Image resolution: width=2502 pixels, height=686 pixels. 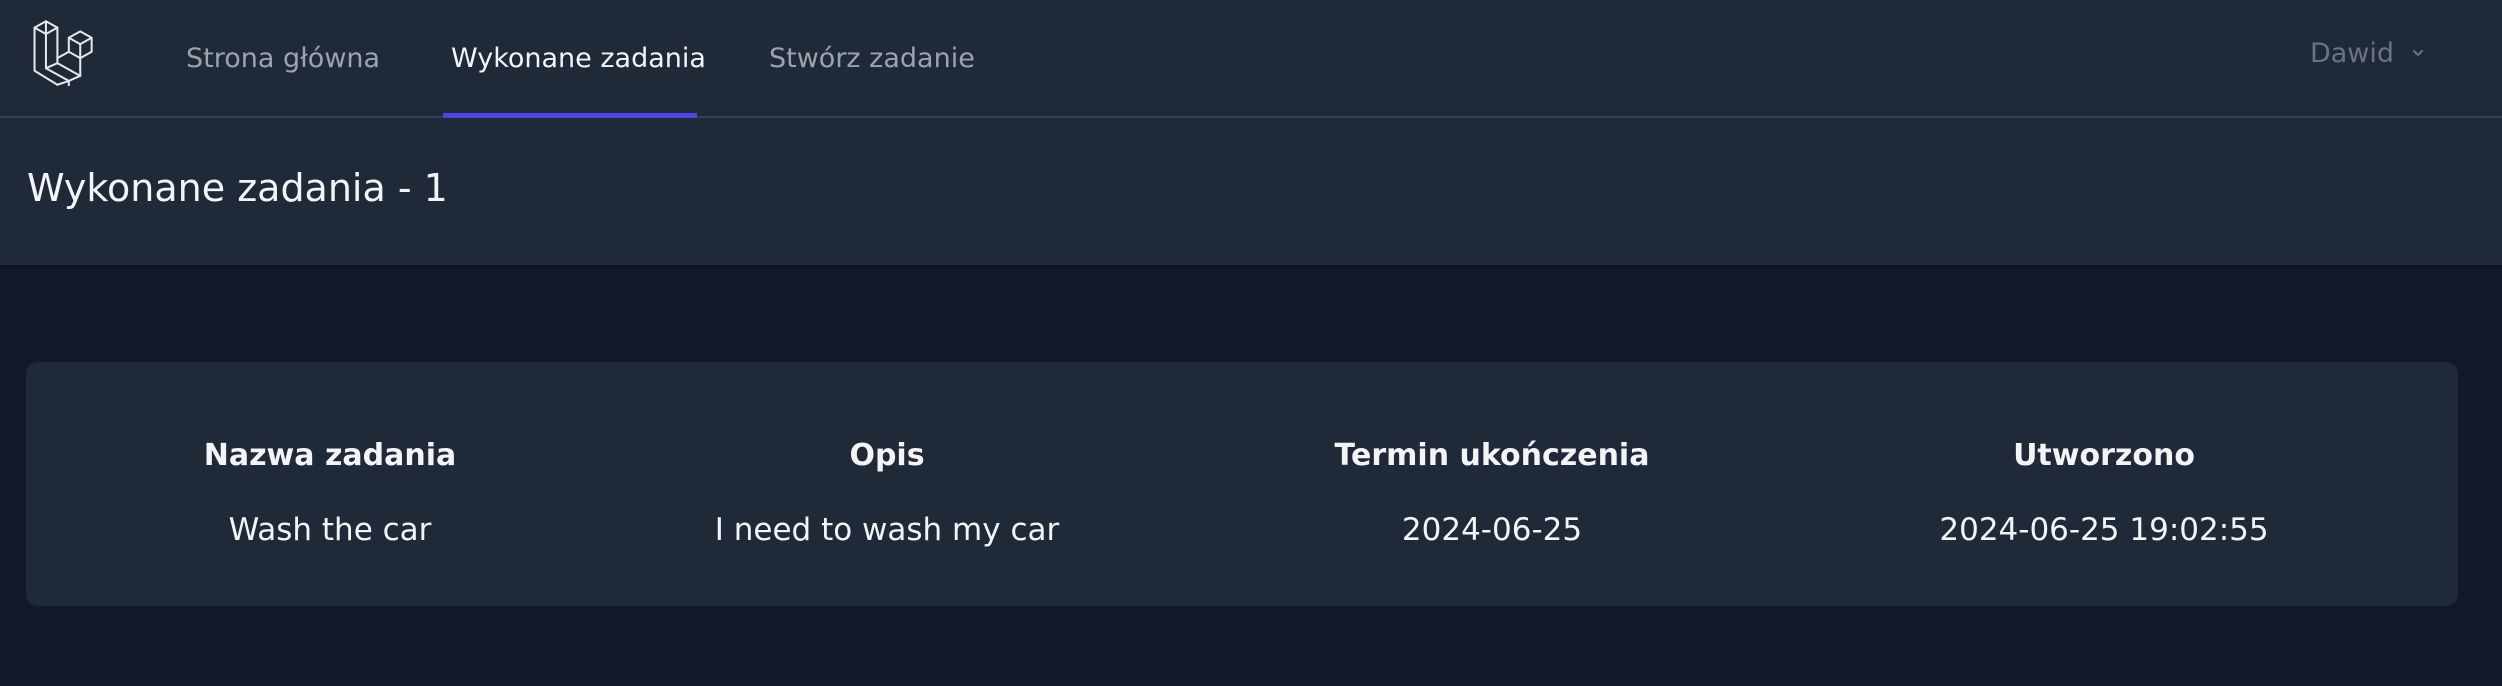 What do you see at coordinates (1492, 455) in the screenshot?
I see `column-header-due-date: Termin ukończenia` at bounding box center [1492, 455].